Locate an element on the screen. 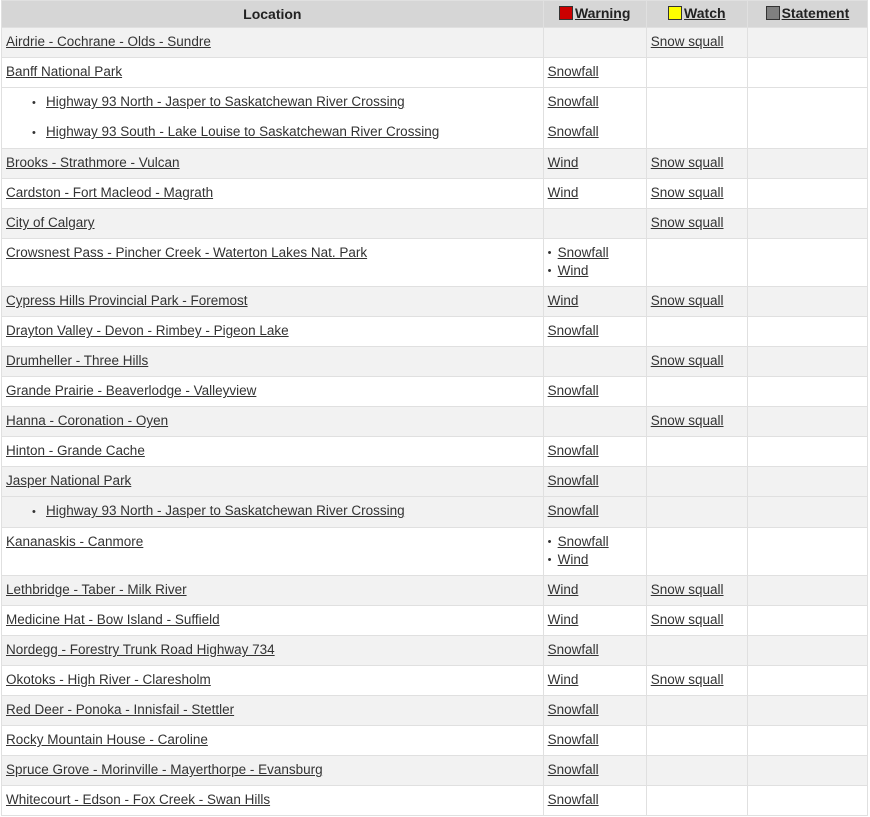 The height and width of the screenshot is (817, 870). location-cell: Banff National Park is located at coordinates (272, 72).